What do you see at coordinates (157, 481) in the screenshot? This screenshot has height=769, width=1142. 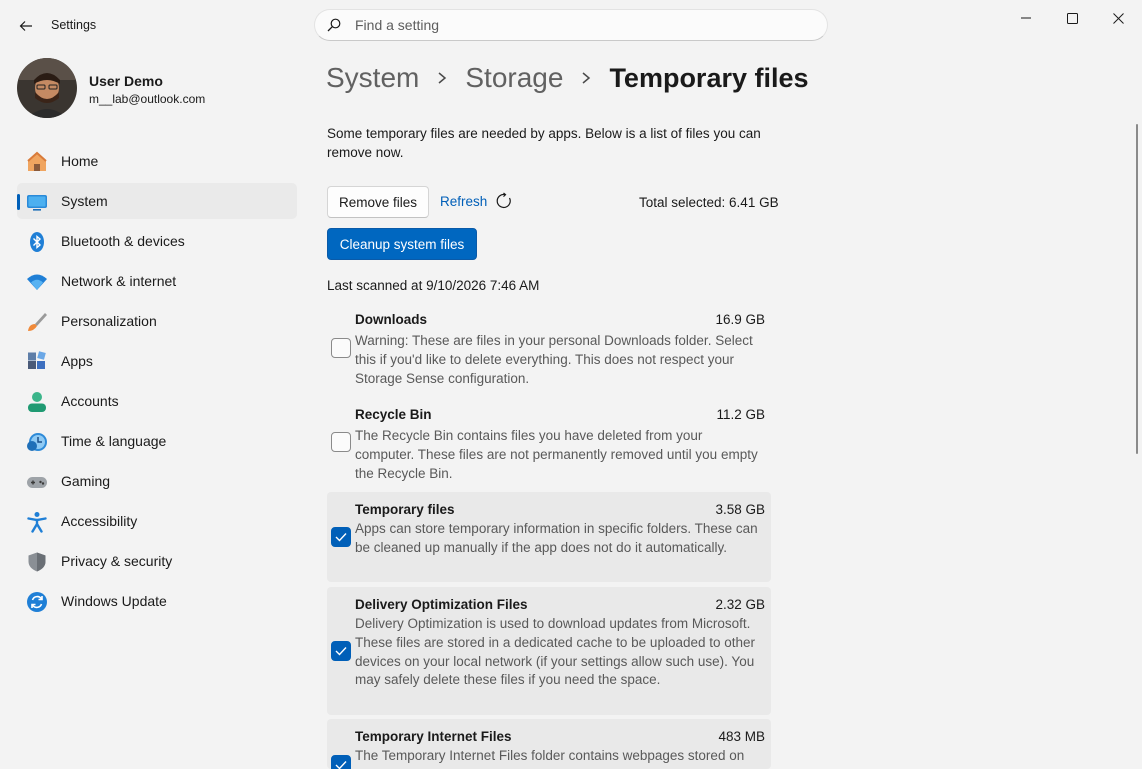 I see `sidebar-item-gaming: Gaming` at bounding box center [157, 481].